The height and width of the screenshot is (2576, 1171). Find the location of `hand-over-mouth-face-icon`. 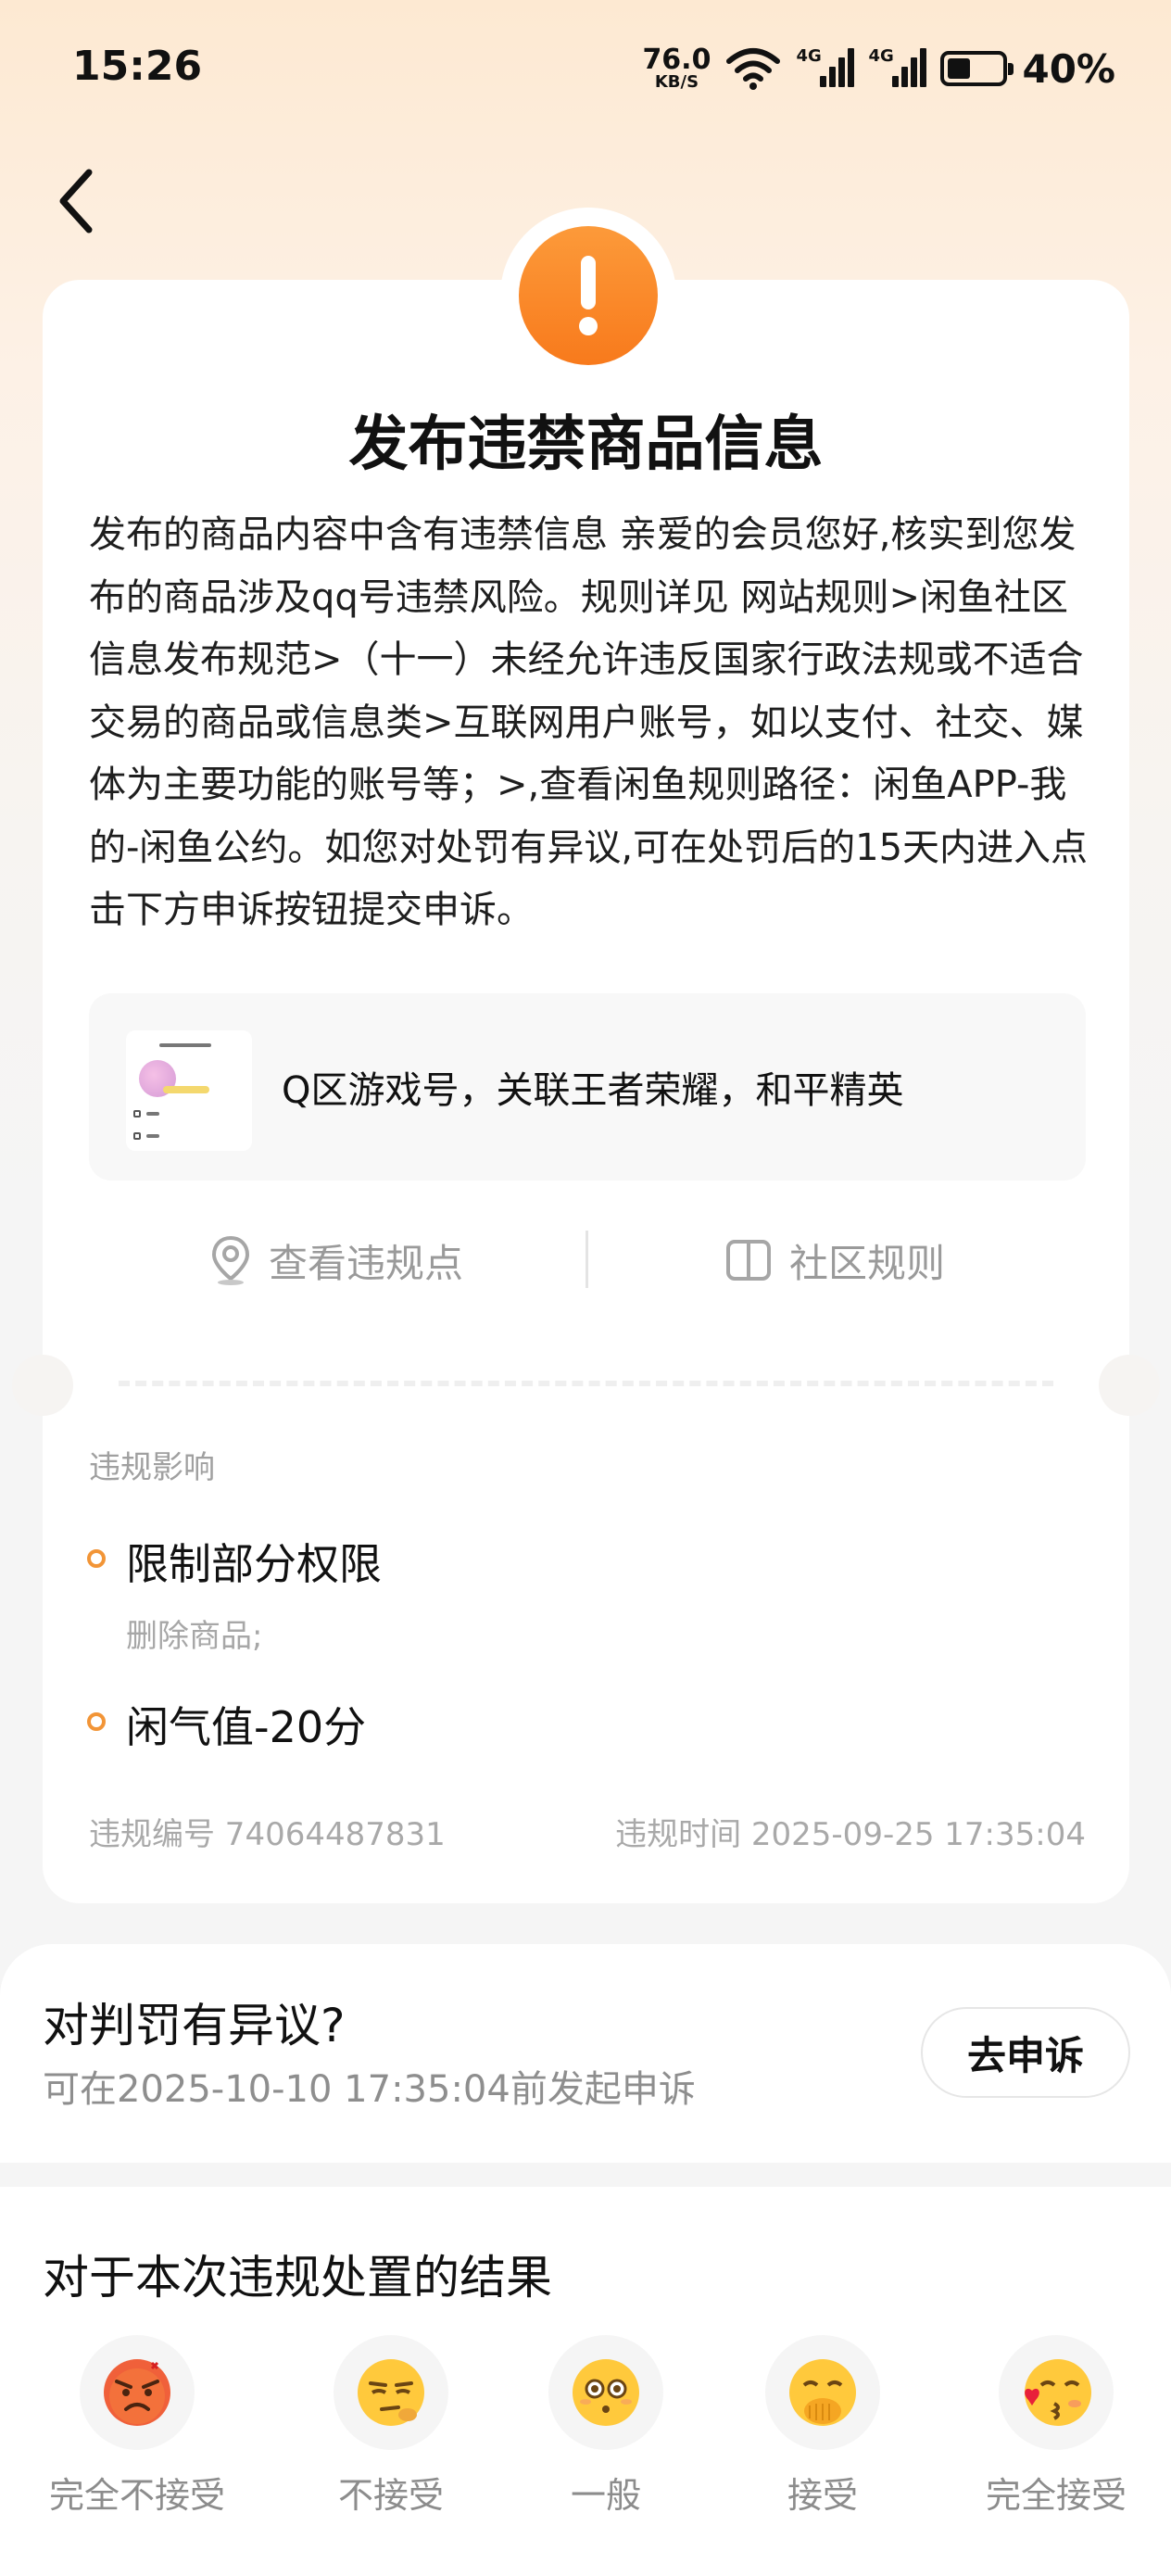

hand-over-mouth-face-icon is located at coordinates (823, 2392).